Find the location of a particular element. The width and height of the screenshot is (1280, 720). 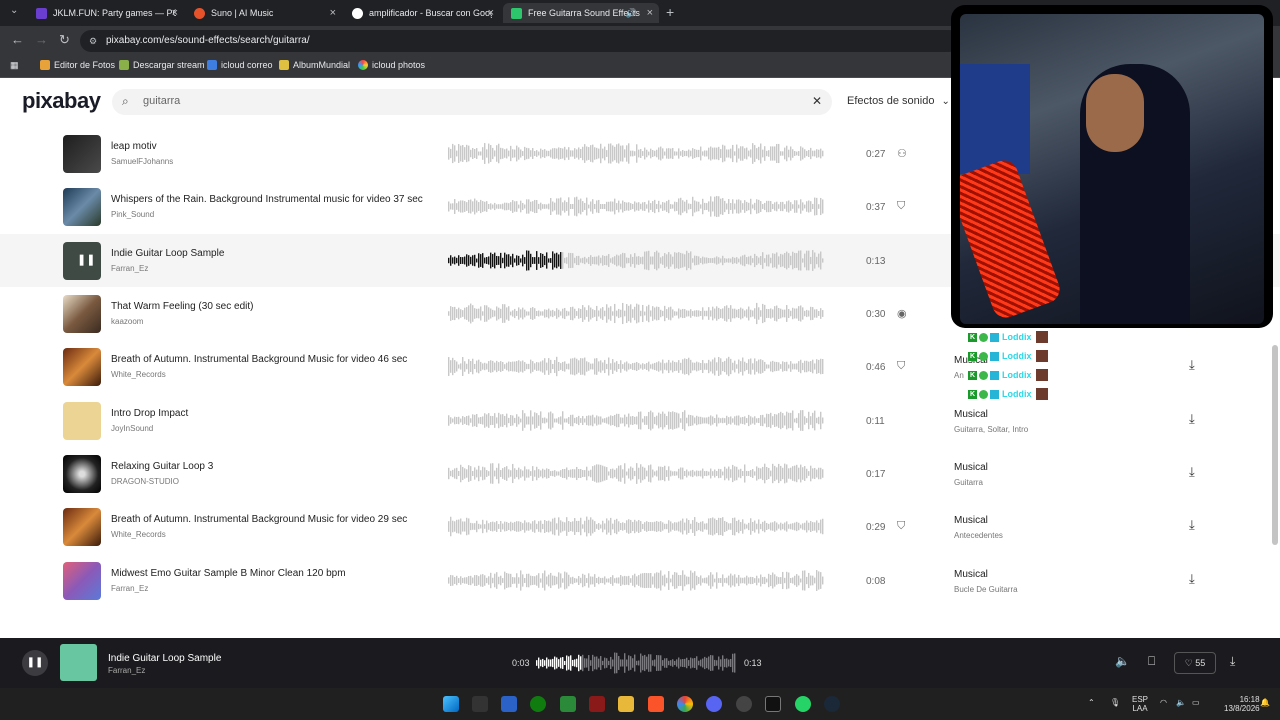

bookmark-icloud-correo: icloud correo is located at coordinates (240, 65).